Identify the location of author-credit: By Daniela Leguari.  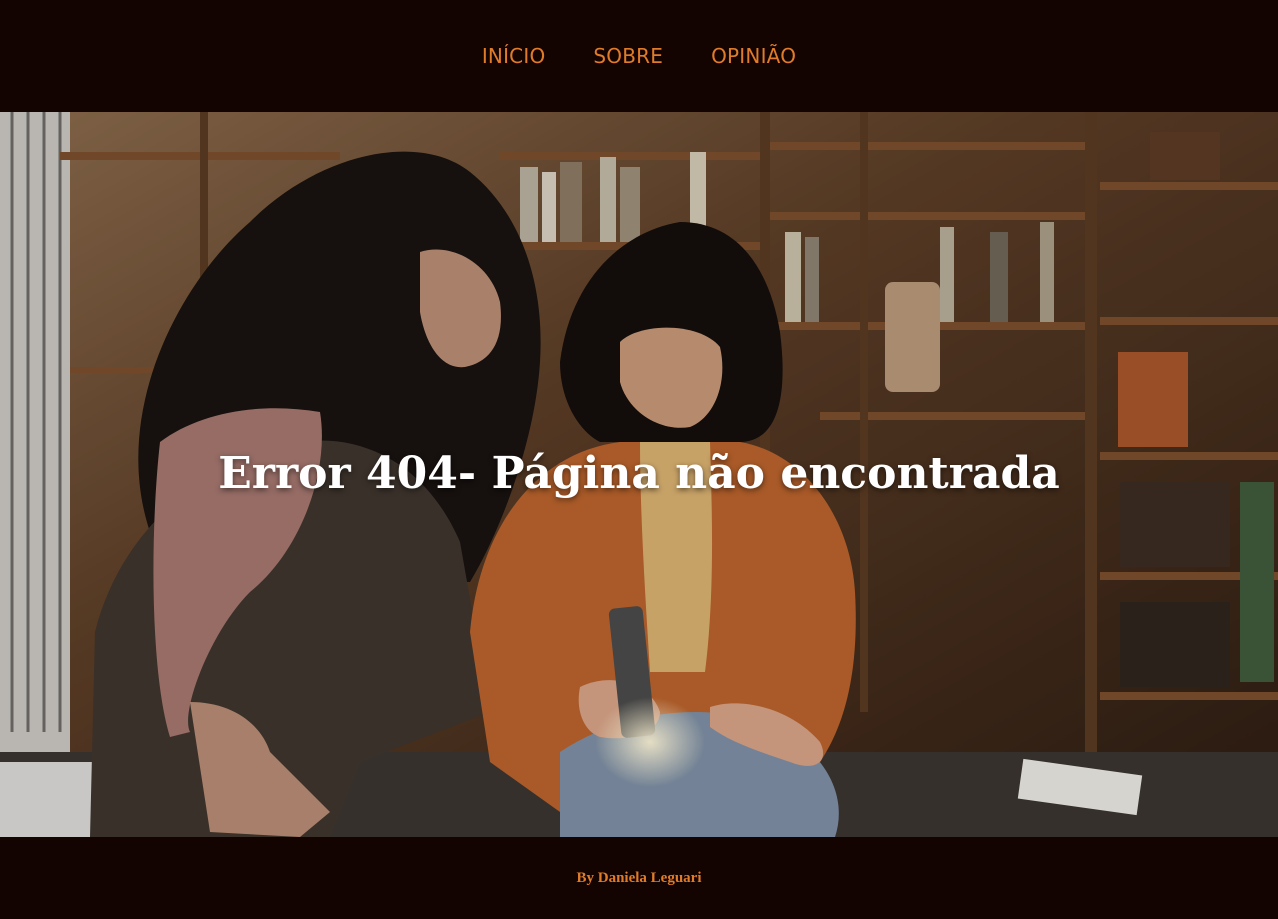
(639, 877).